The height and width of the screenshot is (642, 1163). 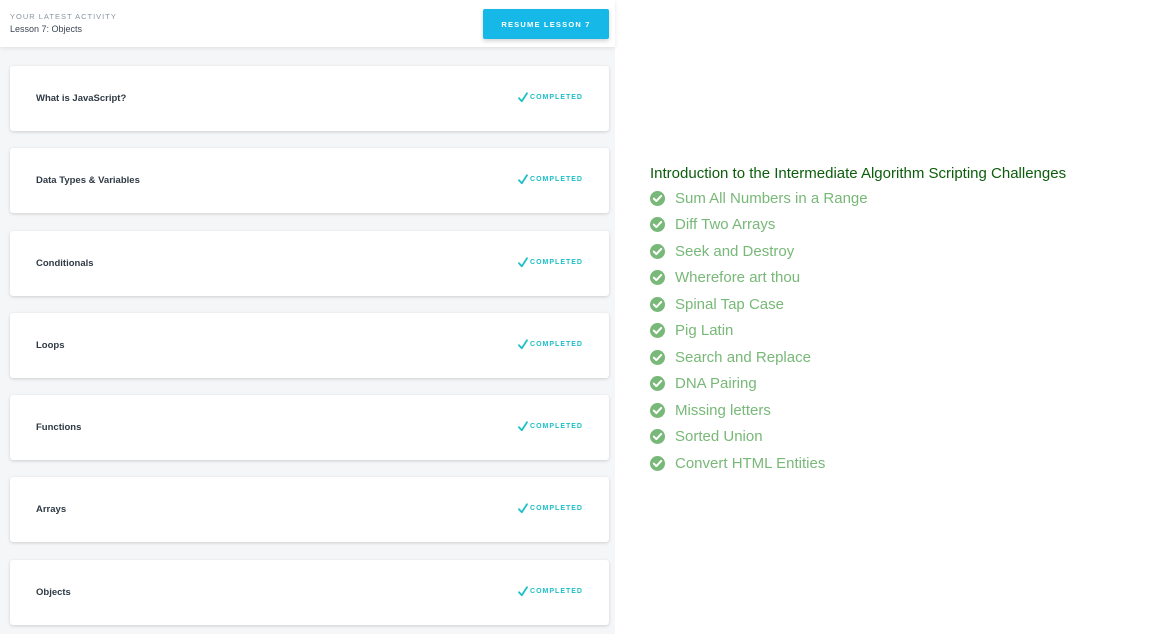 I want to click on latest-lesson-name: Lesson 7: Objects, so click(x=46, y=29).